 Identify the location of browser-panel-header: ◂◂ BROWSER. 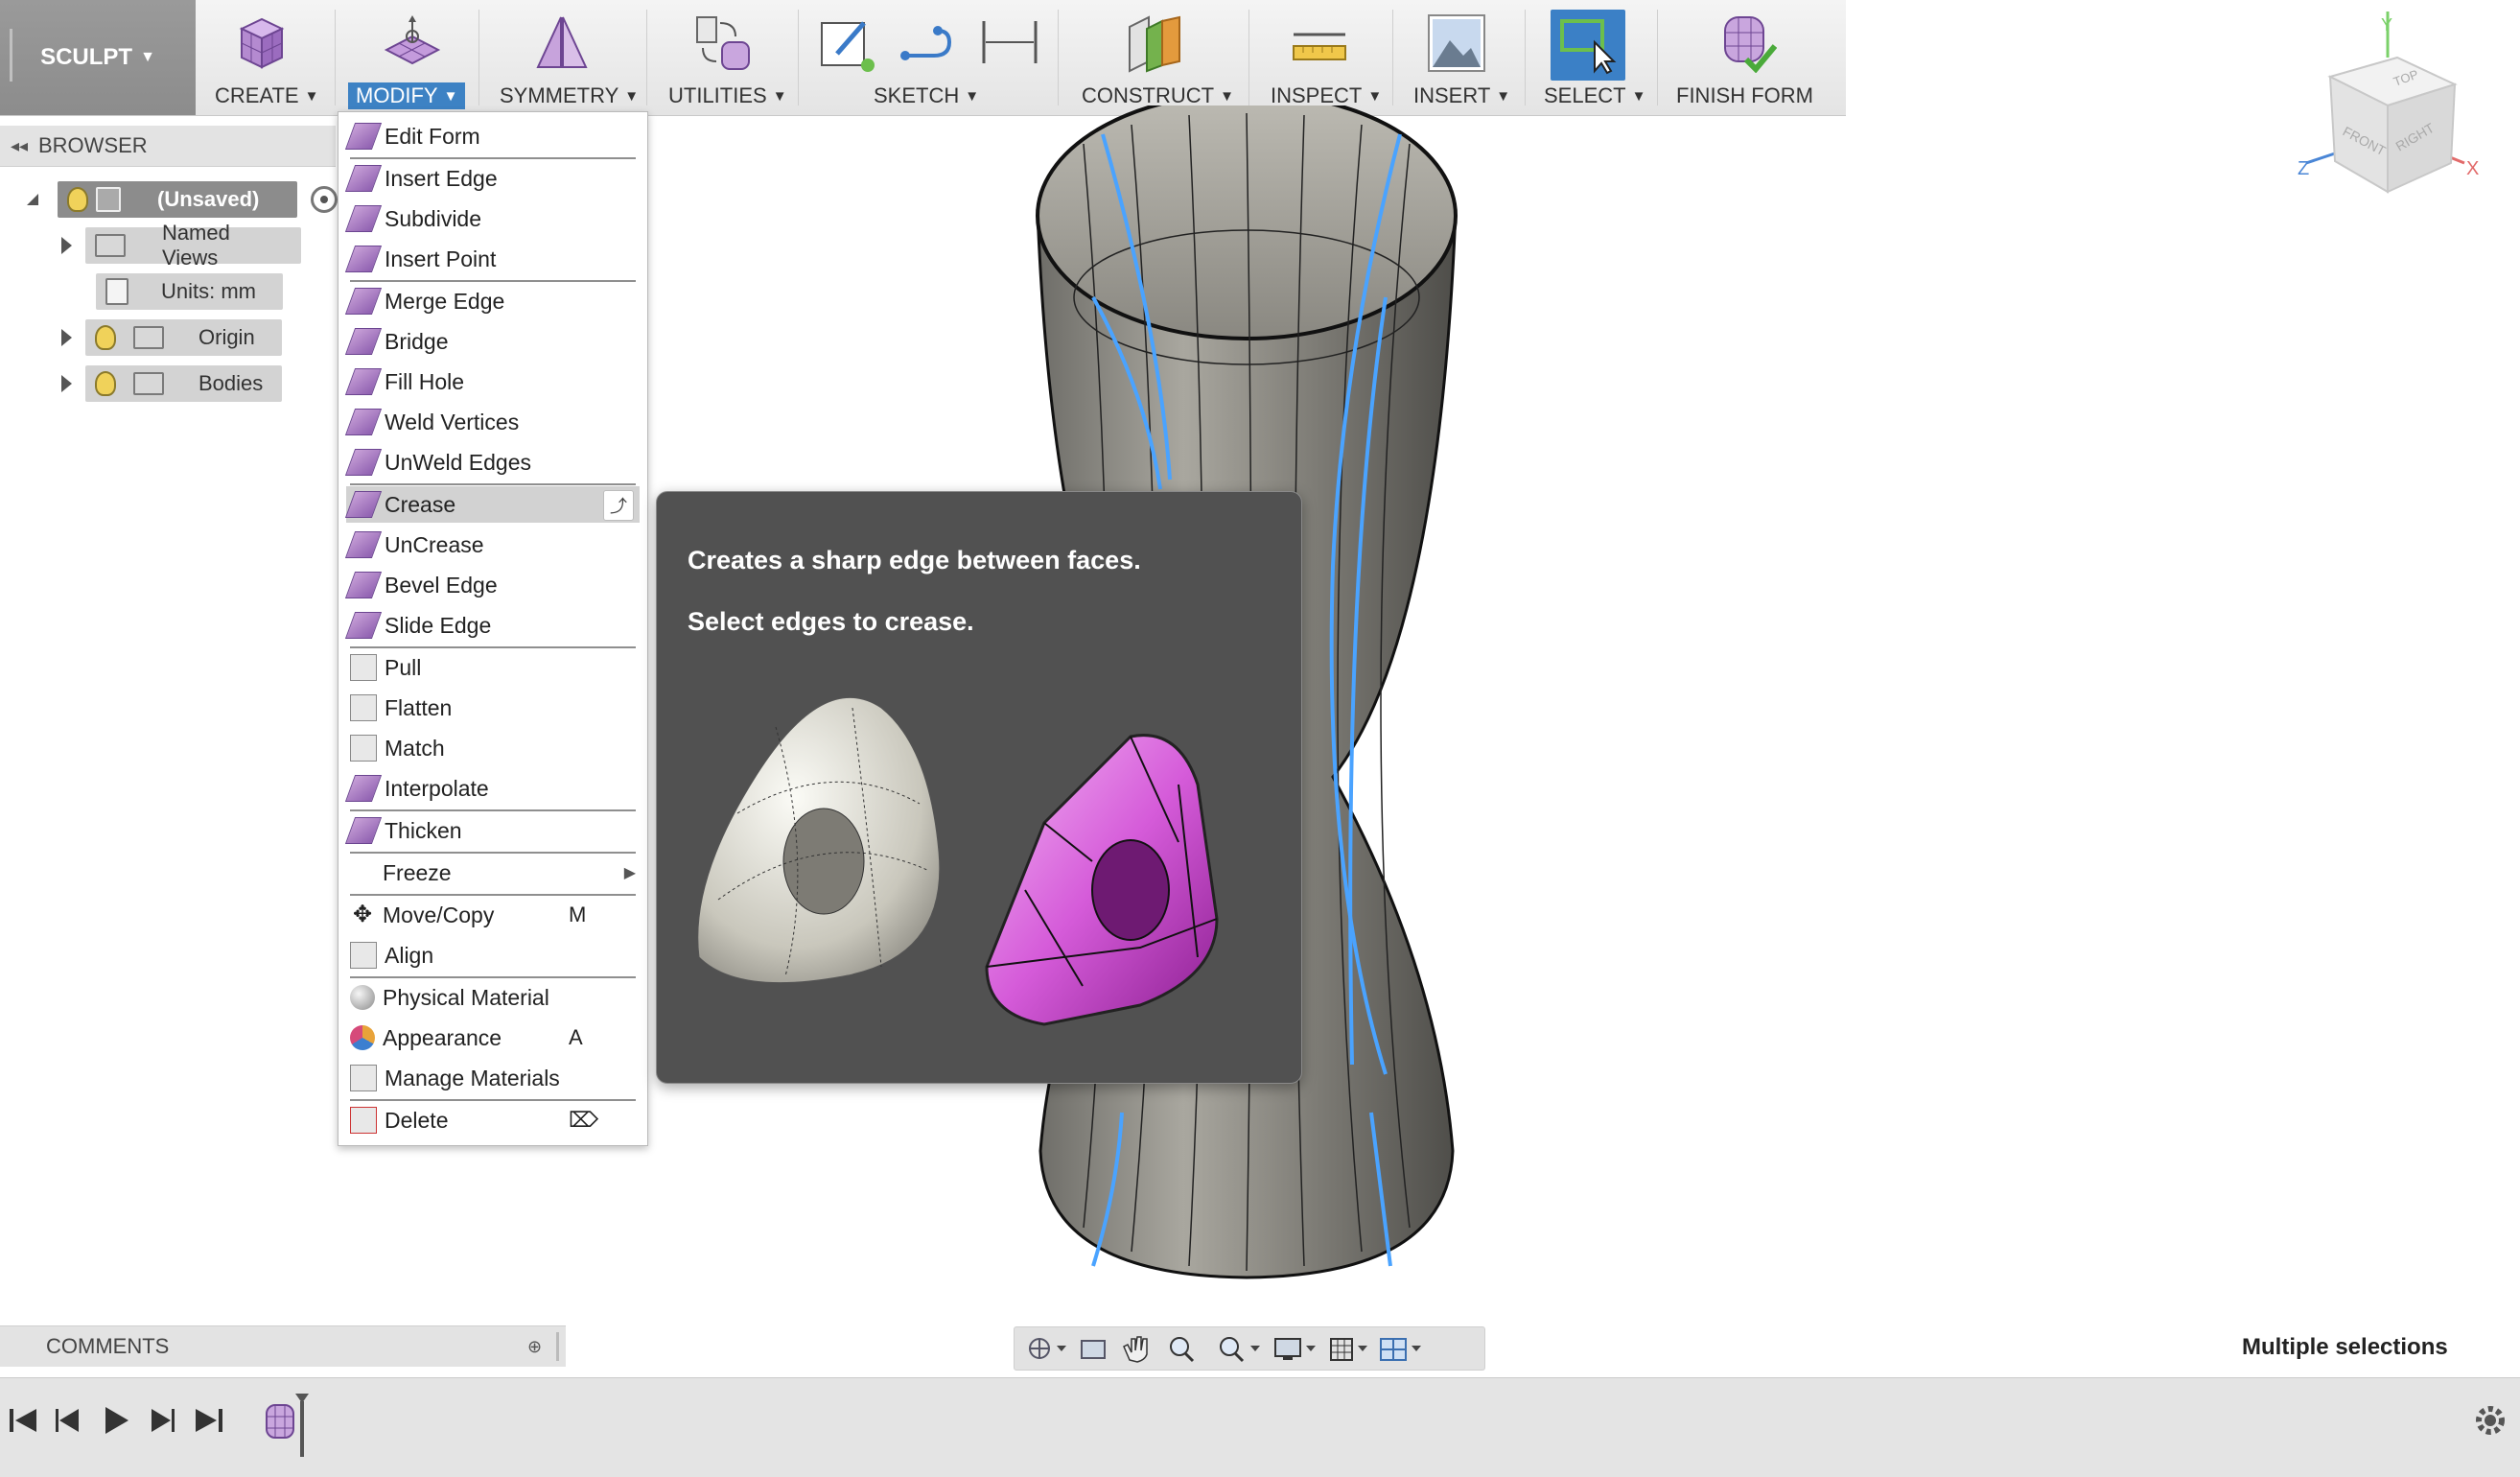
(168, 147).